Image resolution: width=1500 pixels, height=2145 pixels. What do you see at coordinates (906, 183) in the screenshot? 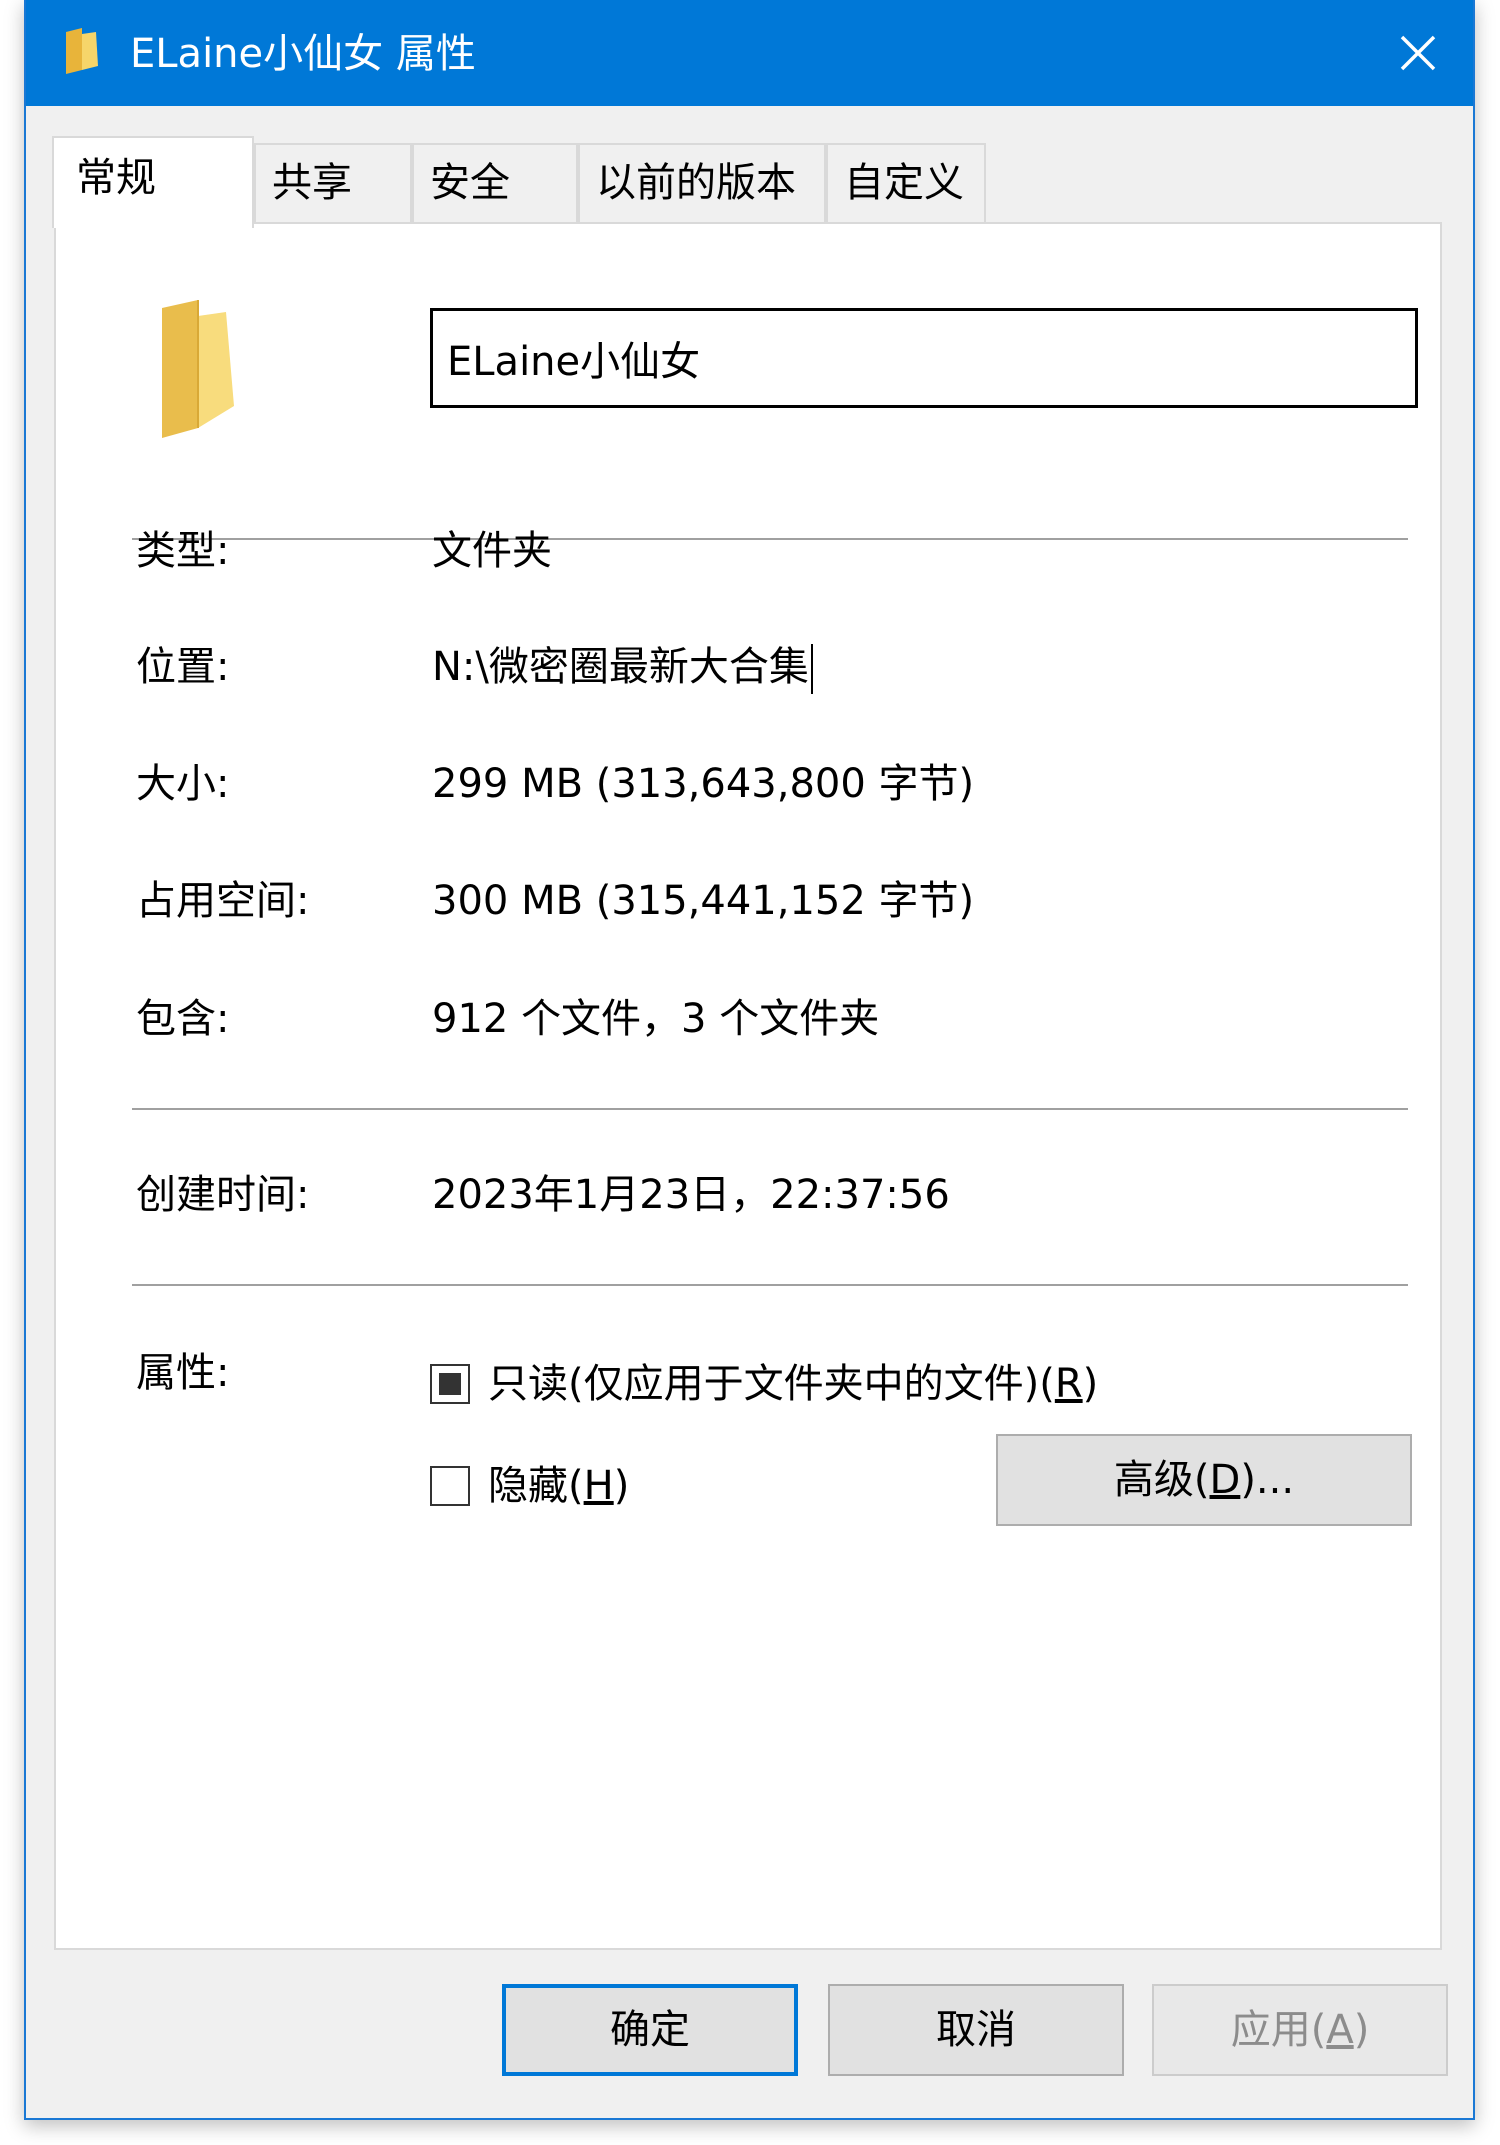
I see `tab-customize: 自定义` at bounding box center [906, 183].